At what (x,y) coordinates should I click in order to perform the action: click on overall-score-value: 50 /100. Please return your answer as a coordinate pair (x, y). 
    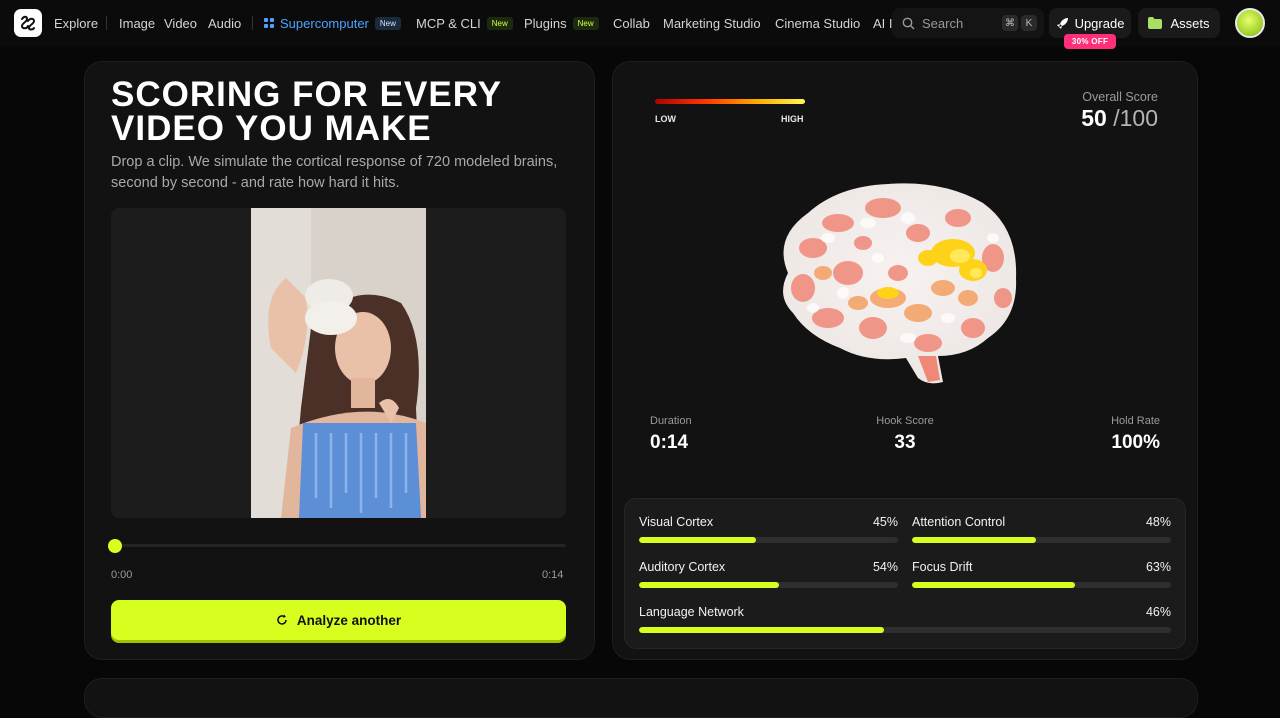
    Looking at the image, I should click on (1119, 118).